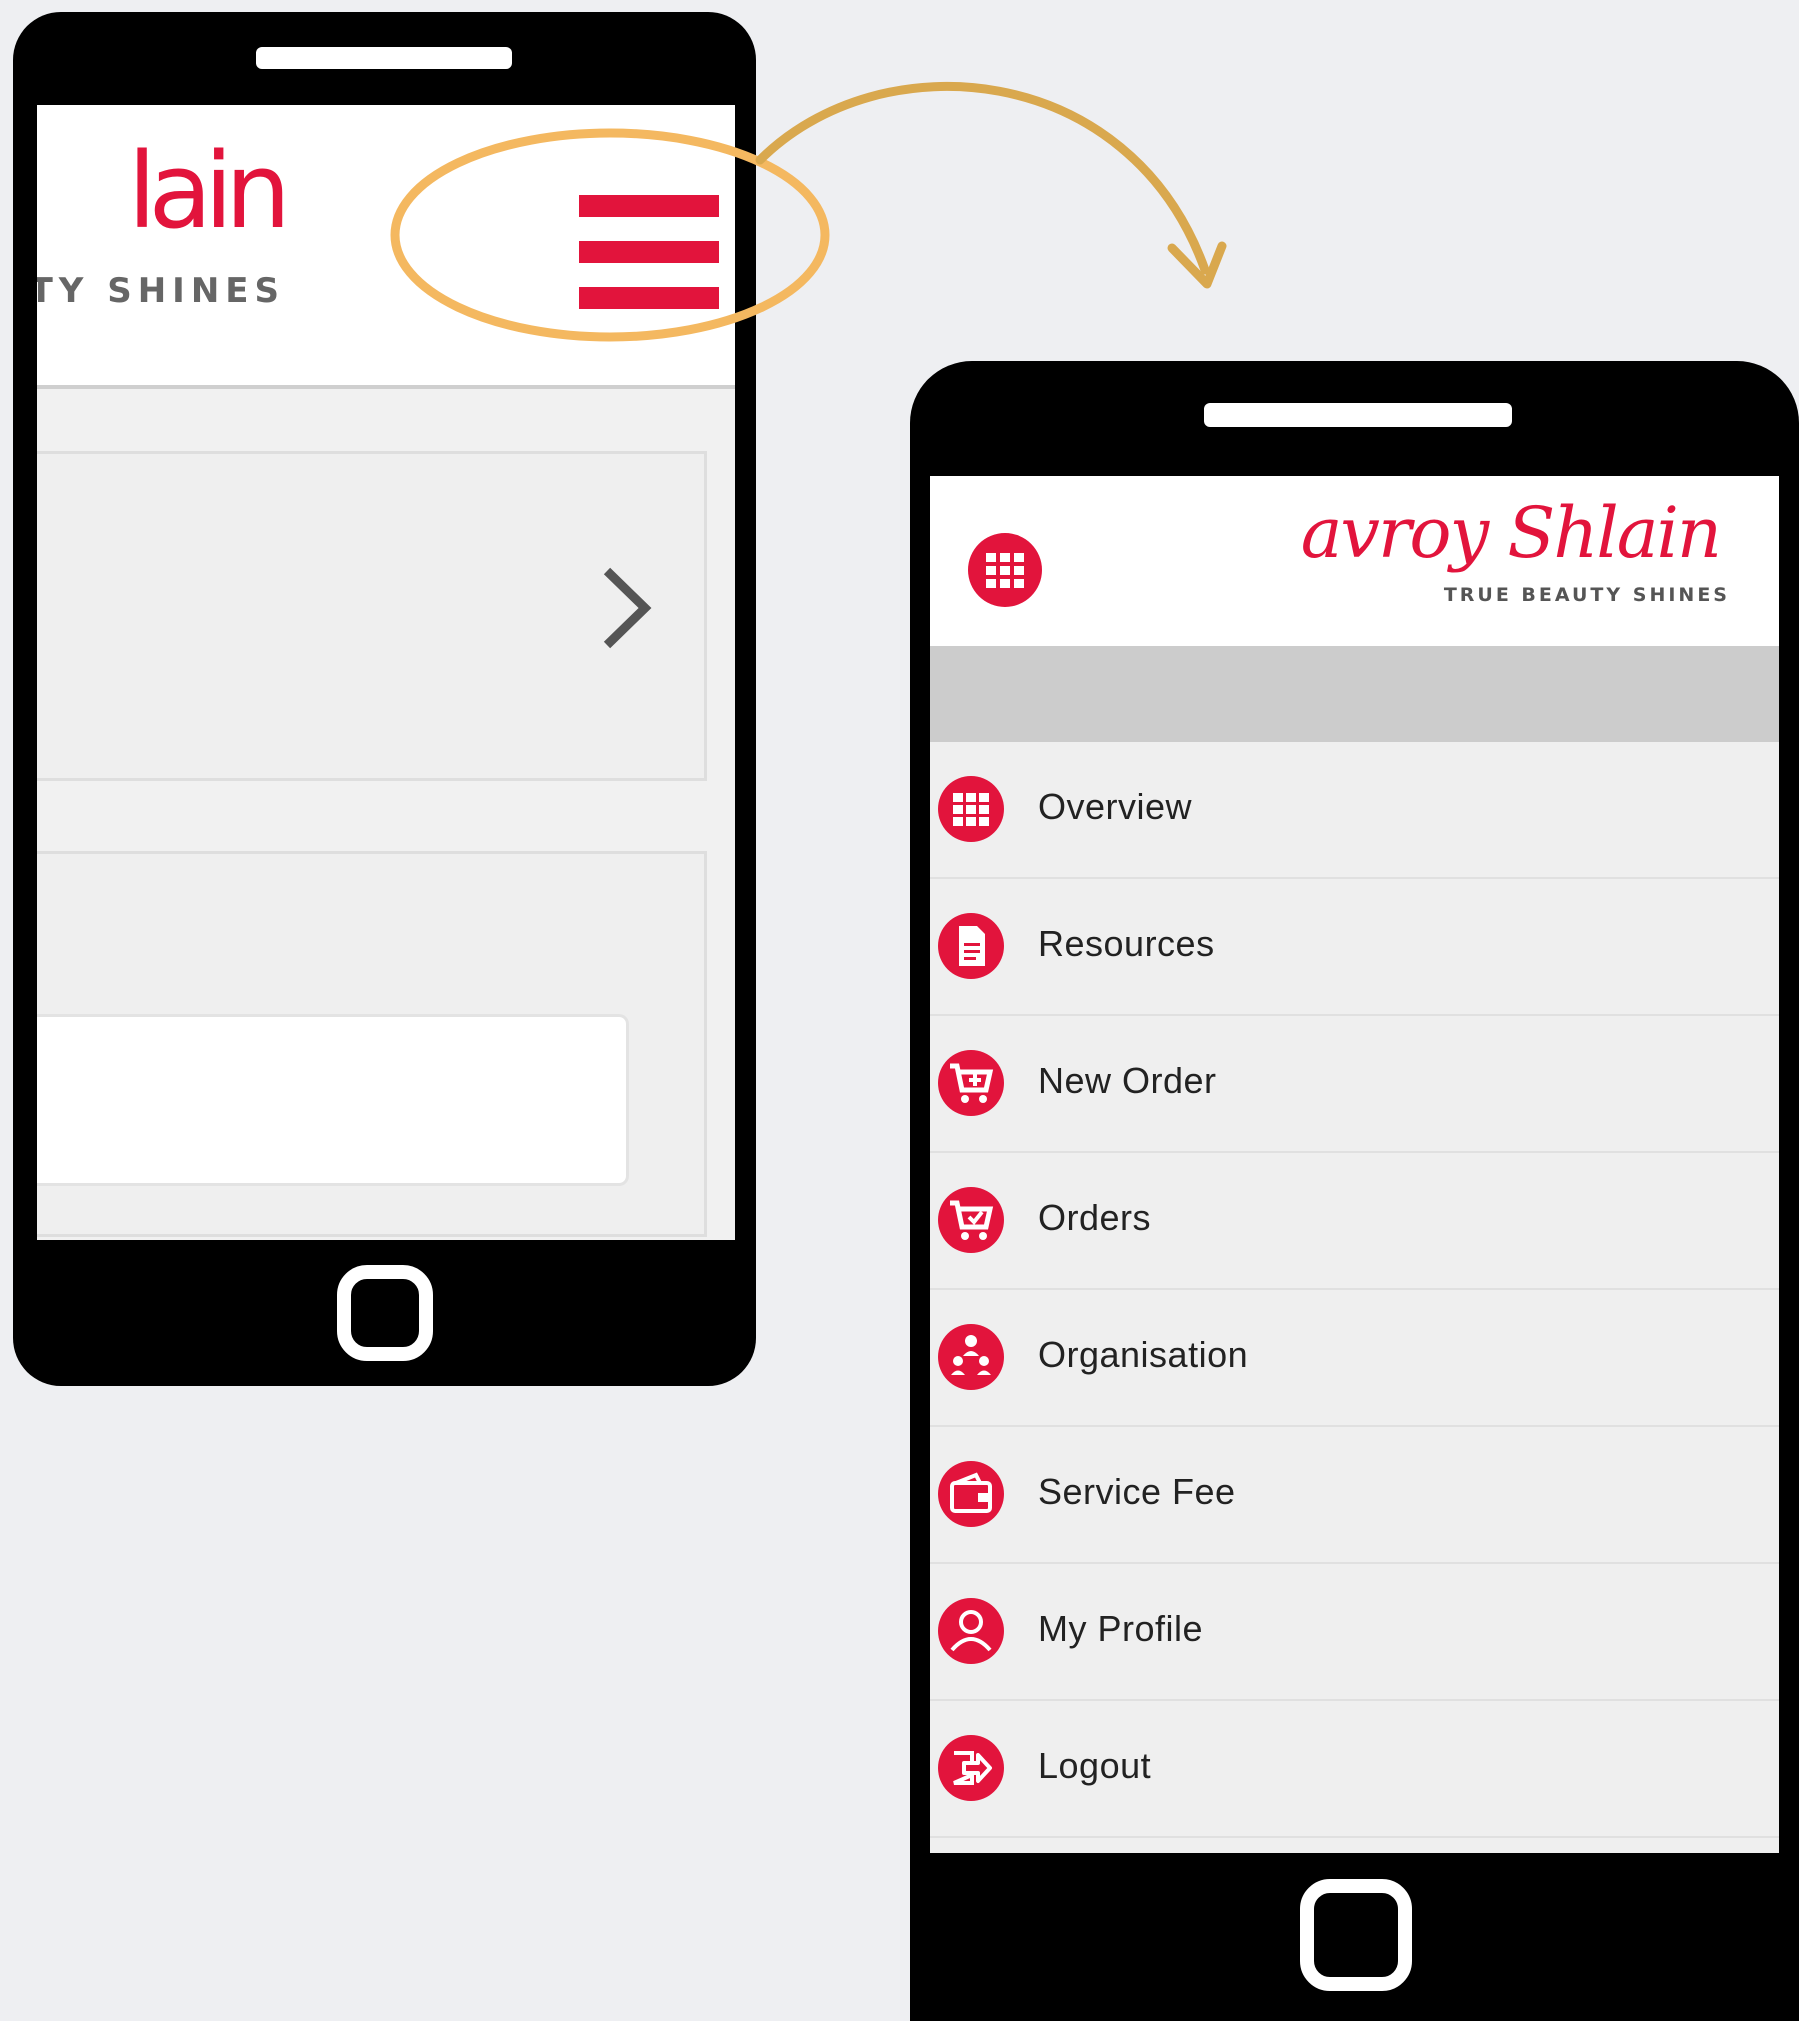 The image size is (1799, 2021). I want to click on profile-banner, so click(1354, 694).